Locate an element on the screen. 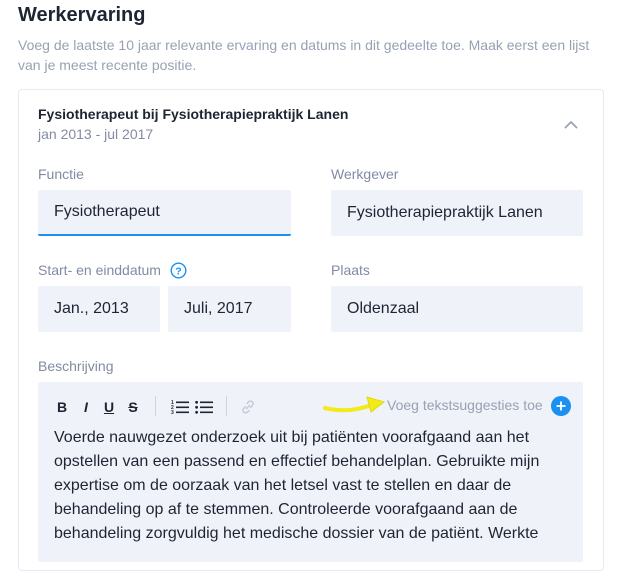  employer-field: Fysiotherapiepraktijk Lanen is located at coordinates (457, 213).